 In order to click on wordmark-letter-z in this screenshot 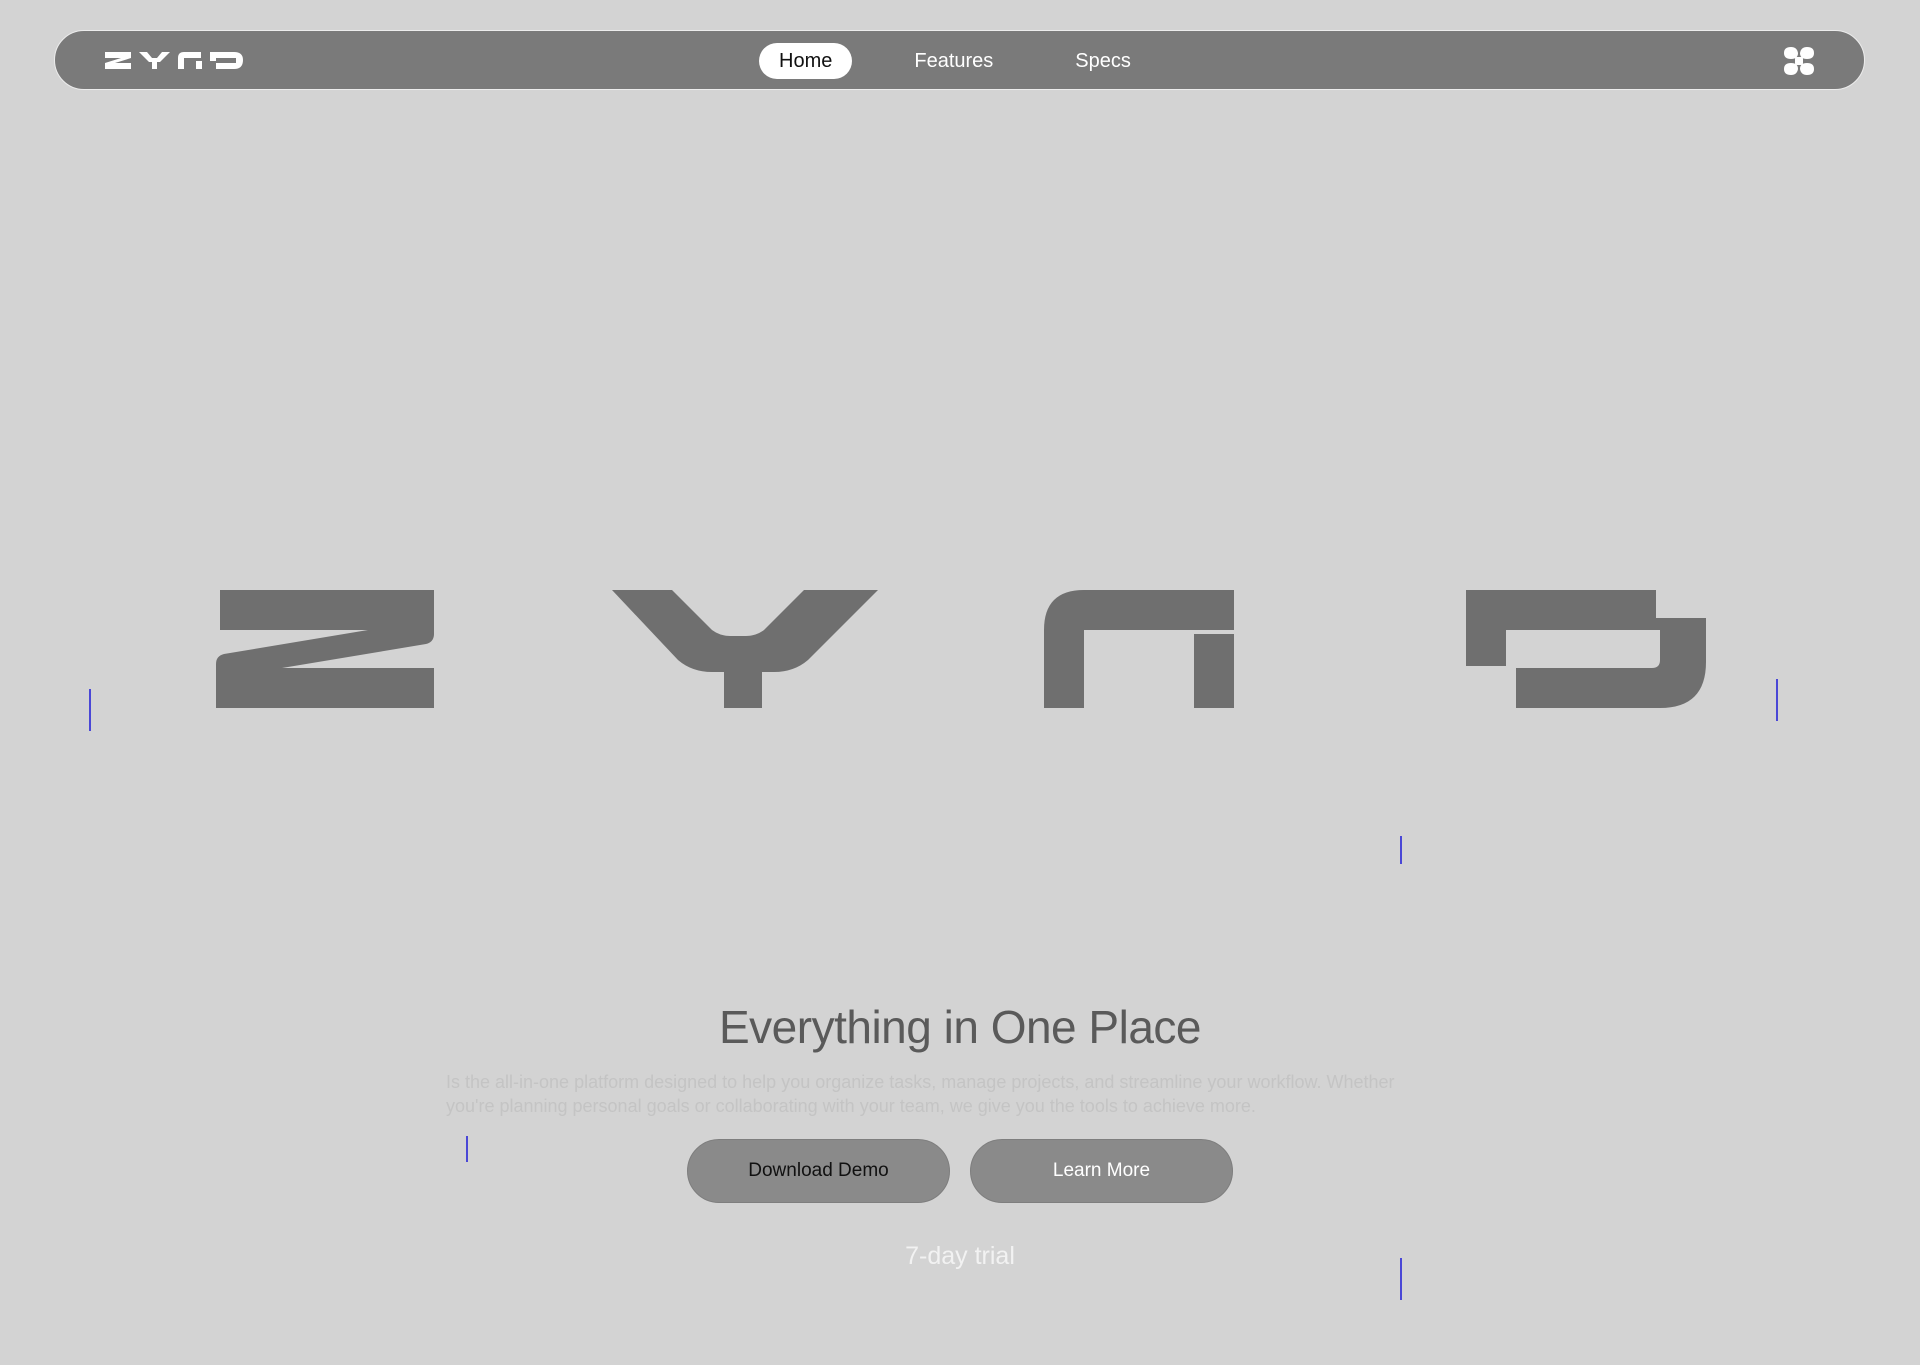, I will do `click(325, 649)`.